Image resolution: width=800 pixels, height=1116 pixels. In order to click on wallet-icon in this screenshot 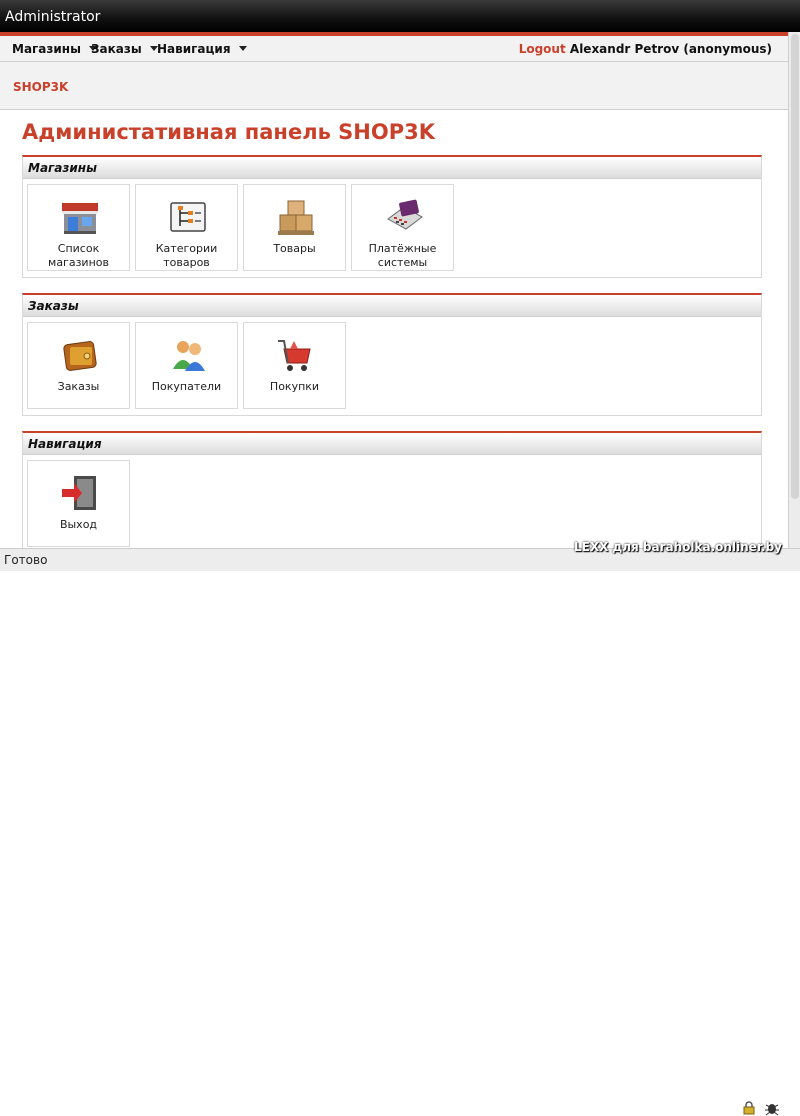, I will do `click(80, 356)`.